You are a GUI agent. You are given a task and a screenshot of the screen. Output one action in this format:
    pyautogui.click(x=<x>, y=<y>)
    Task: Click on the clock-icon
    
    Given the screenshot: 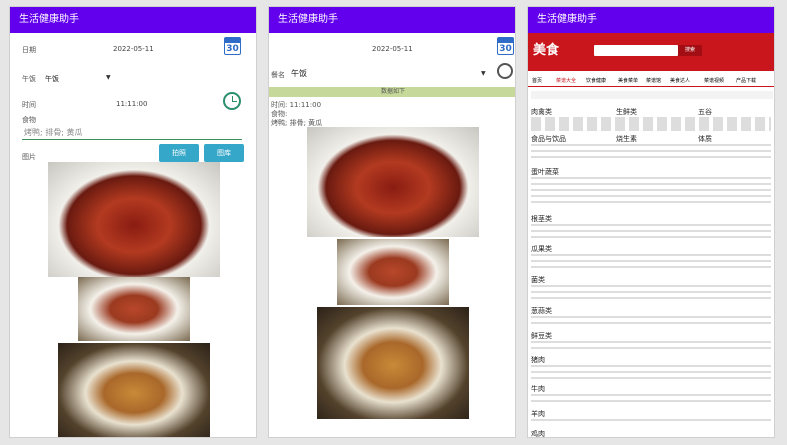 What is the action you would take?
    pyautogui.click(x=232, y=101)
    